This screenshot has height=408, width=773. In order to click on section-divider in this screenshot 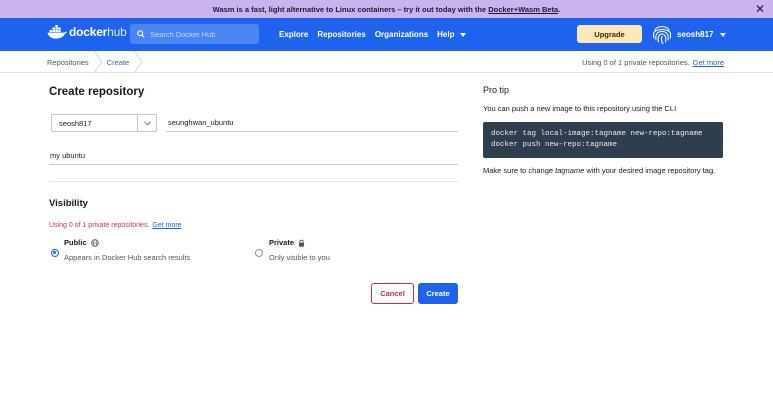, I will do `click(253, 181)`.